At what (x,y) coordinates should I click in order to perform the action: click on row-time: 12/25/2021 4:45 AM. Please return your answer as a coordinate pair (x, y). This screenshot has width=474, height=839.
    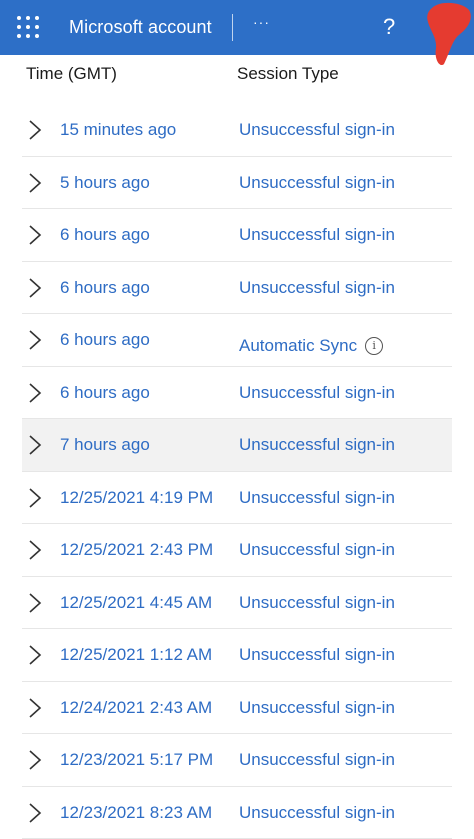
    Looking at the image, I should click on (136, 603).